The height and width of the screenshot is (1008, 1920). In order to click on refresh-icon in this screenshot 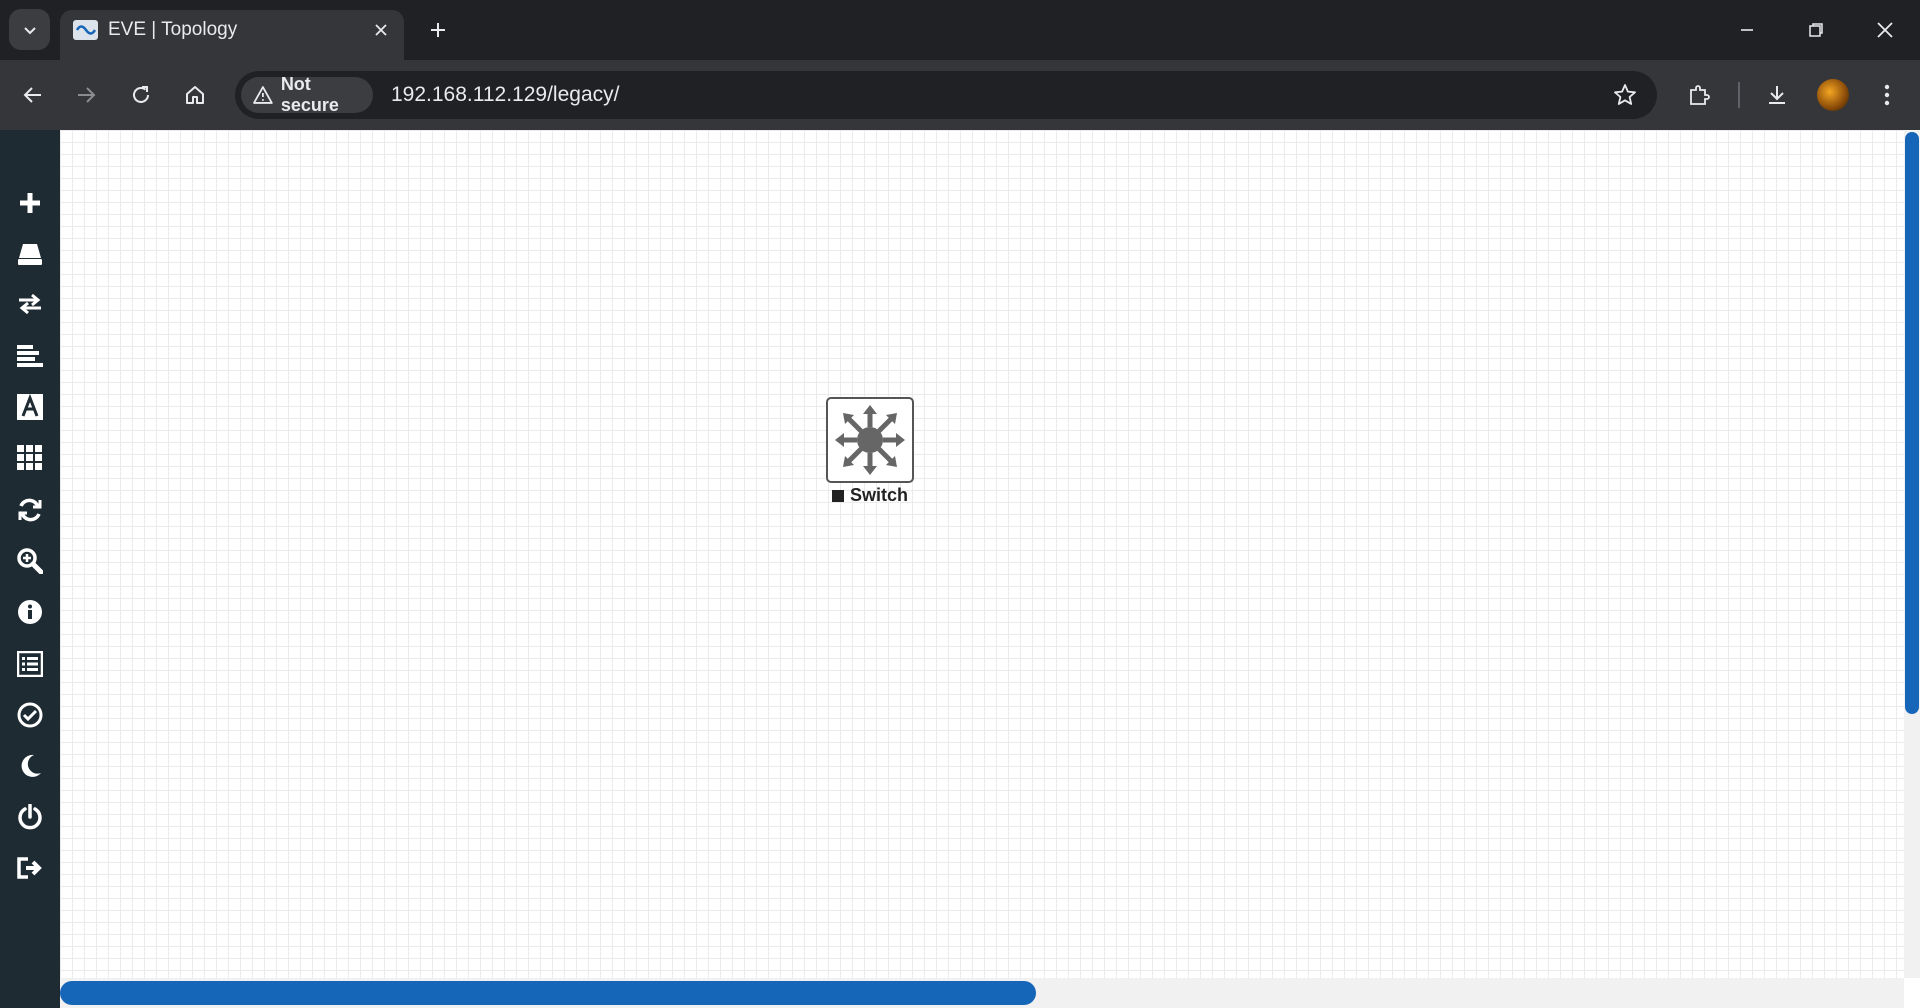, I will do `click(30, 510)`.